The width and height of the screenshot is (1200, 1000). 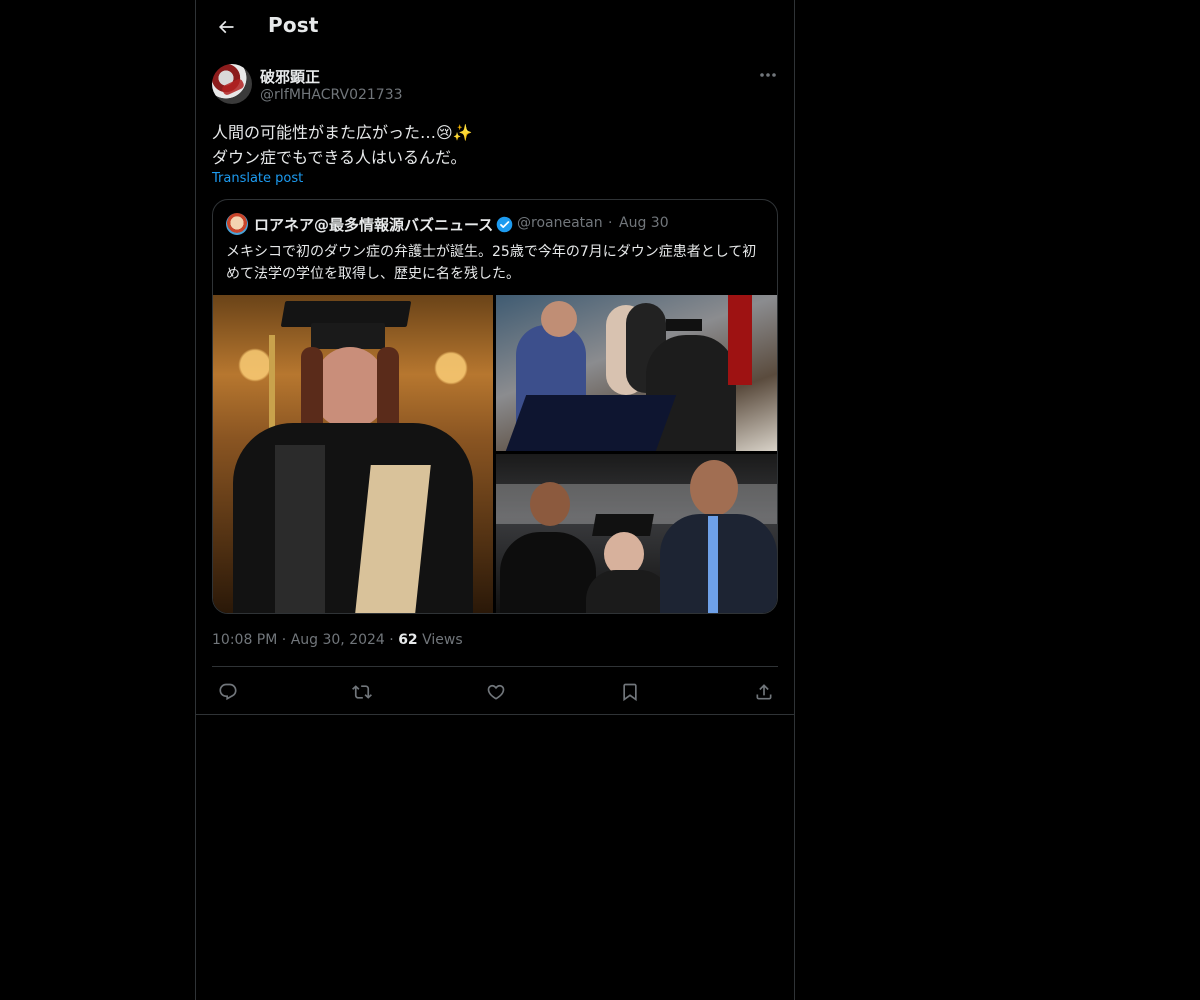 I want to click on reply-icon, so click(x=228, y=692).